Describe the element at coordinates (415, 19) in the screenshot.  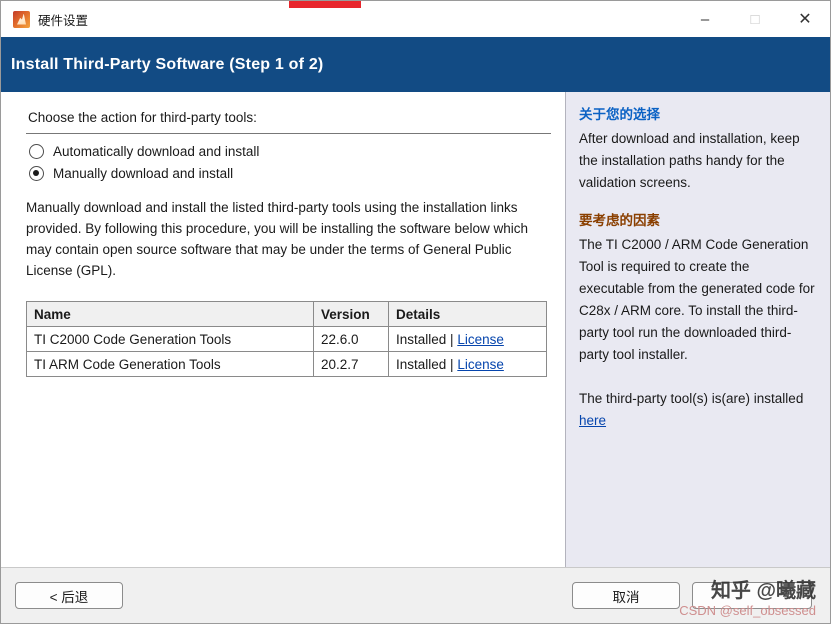
I see `title-bar: 硬件设置 – □ ✕` at that location.